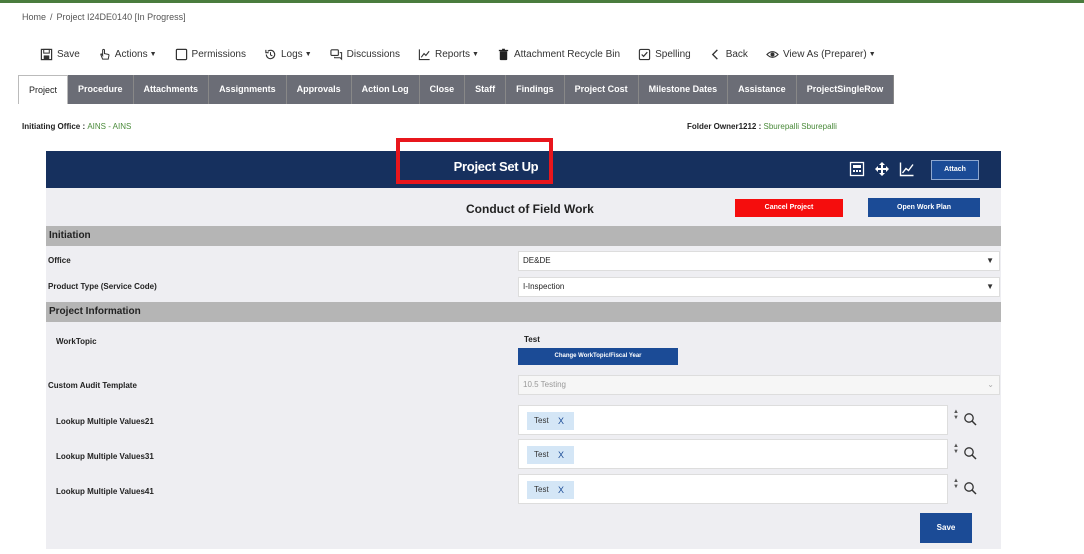 This screenshot has width=1084, height=554. I want to click on office-label: Office, so click(59, 260).